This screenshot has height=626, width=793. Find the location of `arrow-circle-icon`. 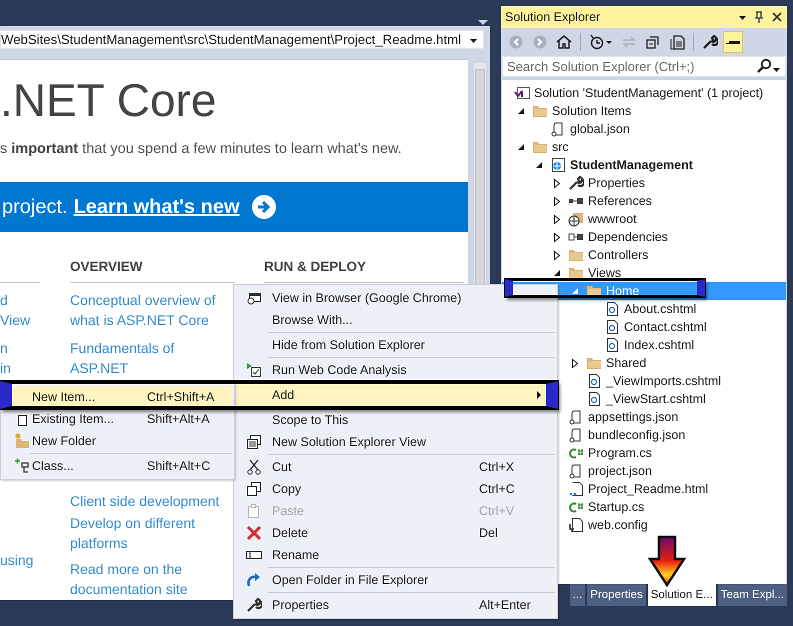

arrow-circle-icon is located at coordinates (264, 207).